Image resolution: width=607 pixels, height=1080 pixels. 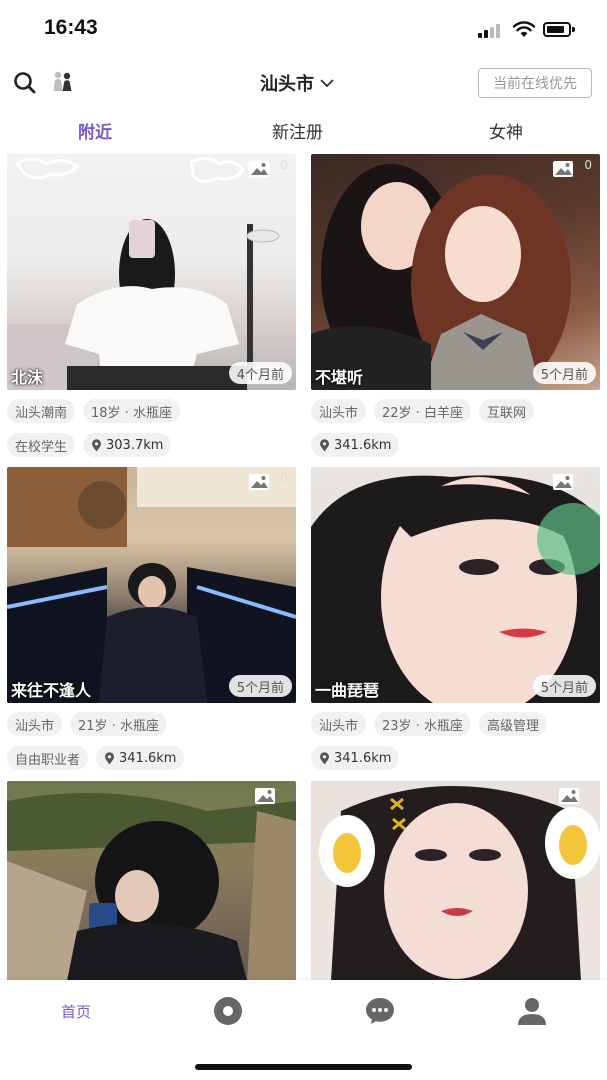 I want to click on online-priority-button: 当前在线优先, so click(x=535, y=83).